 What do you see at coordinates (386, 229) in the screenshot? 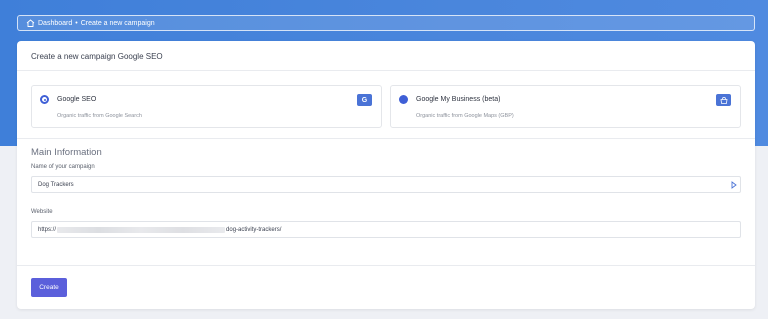
I see `website-input: https:// dog-activity-trackers/` at bounding box center [386, 229].